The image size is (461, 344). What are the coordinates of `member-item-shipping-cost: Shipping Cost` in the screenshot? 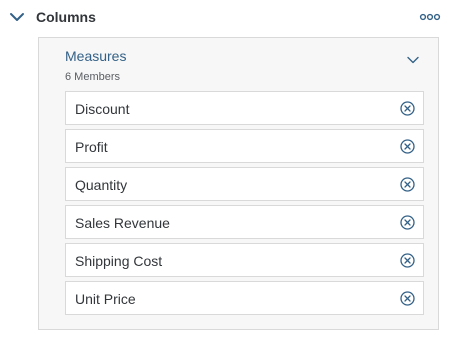 It's located at (244, 260).